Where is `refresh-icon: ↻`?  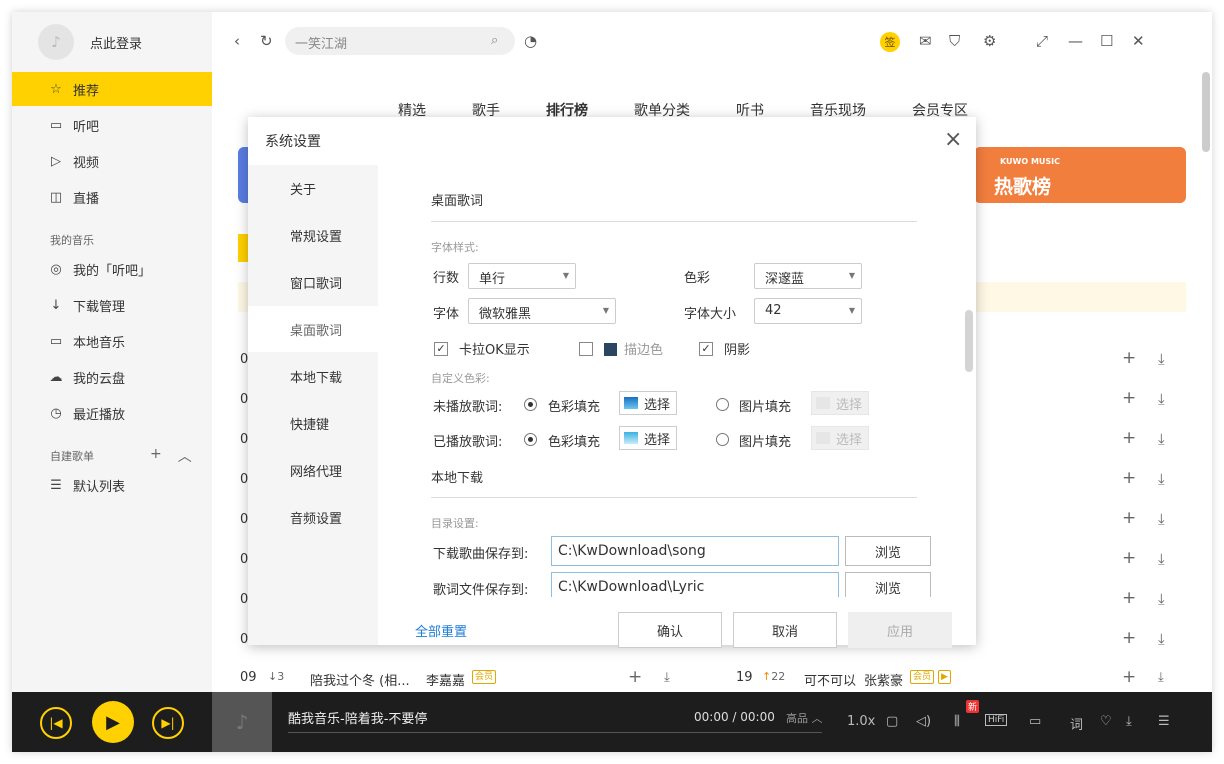 refresh-icon: ↻ is located at coordinates (266, 41).